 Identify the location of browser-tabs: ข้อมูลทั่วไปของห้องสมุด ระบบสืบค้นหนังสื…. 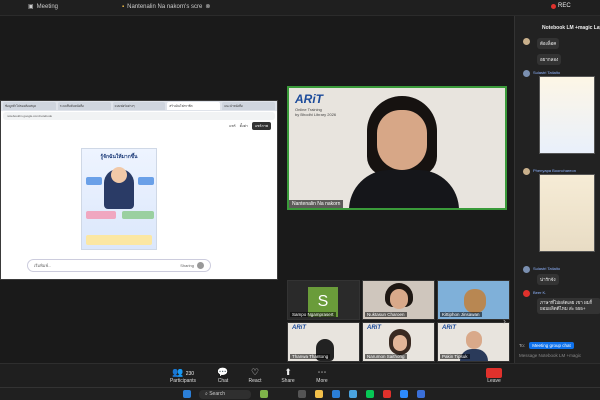
(139, 106).